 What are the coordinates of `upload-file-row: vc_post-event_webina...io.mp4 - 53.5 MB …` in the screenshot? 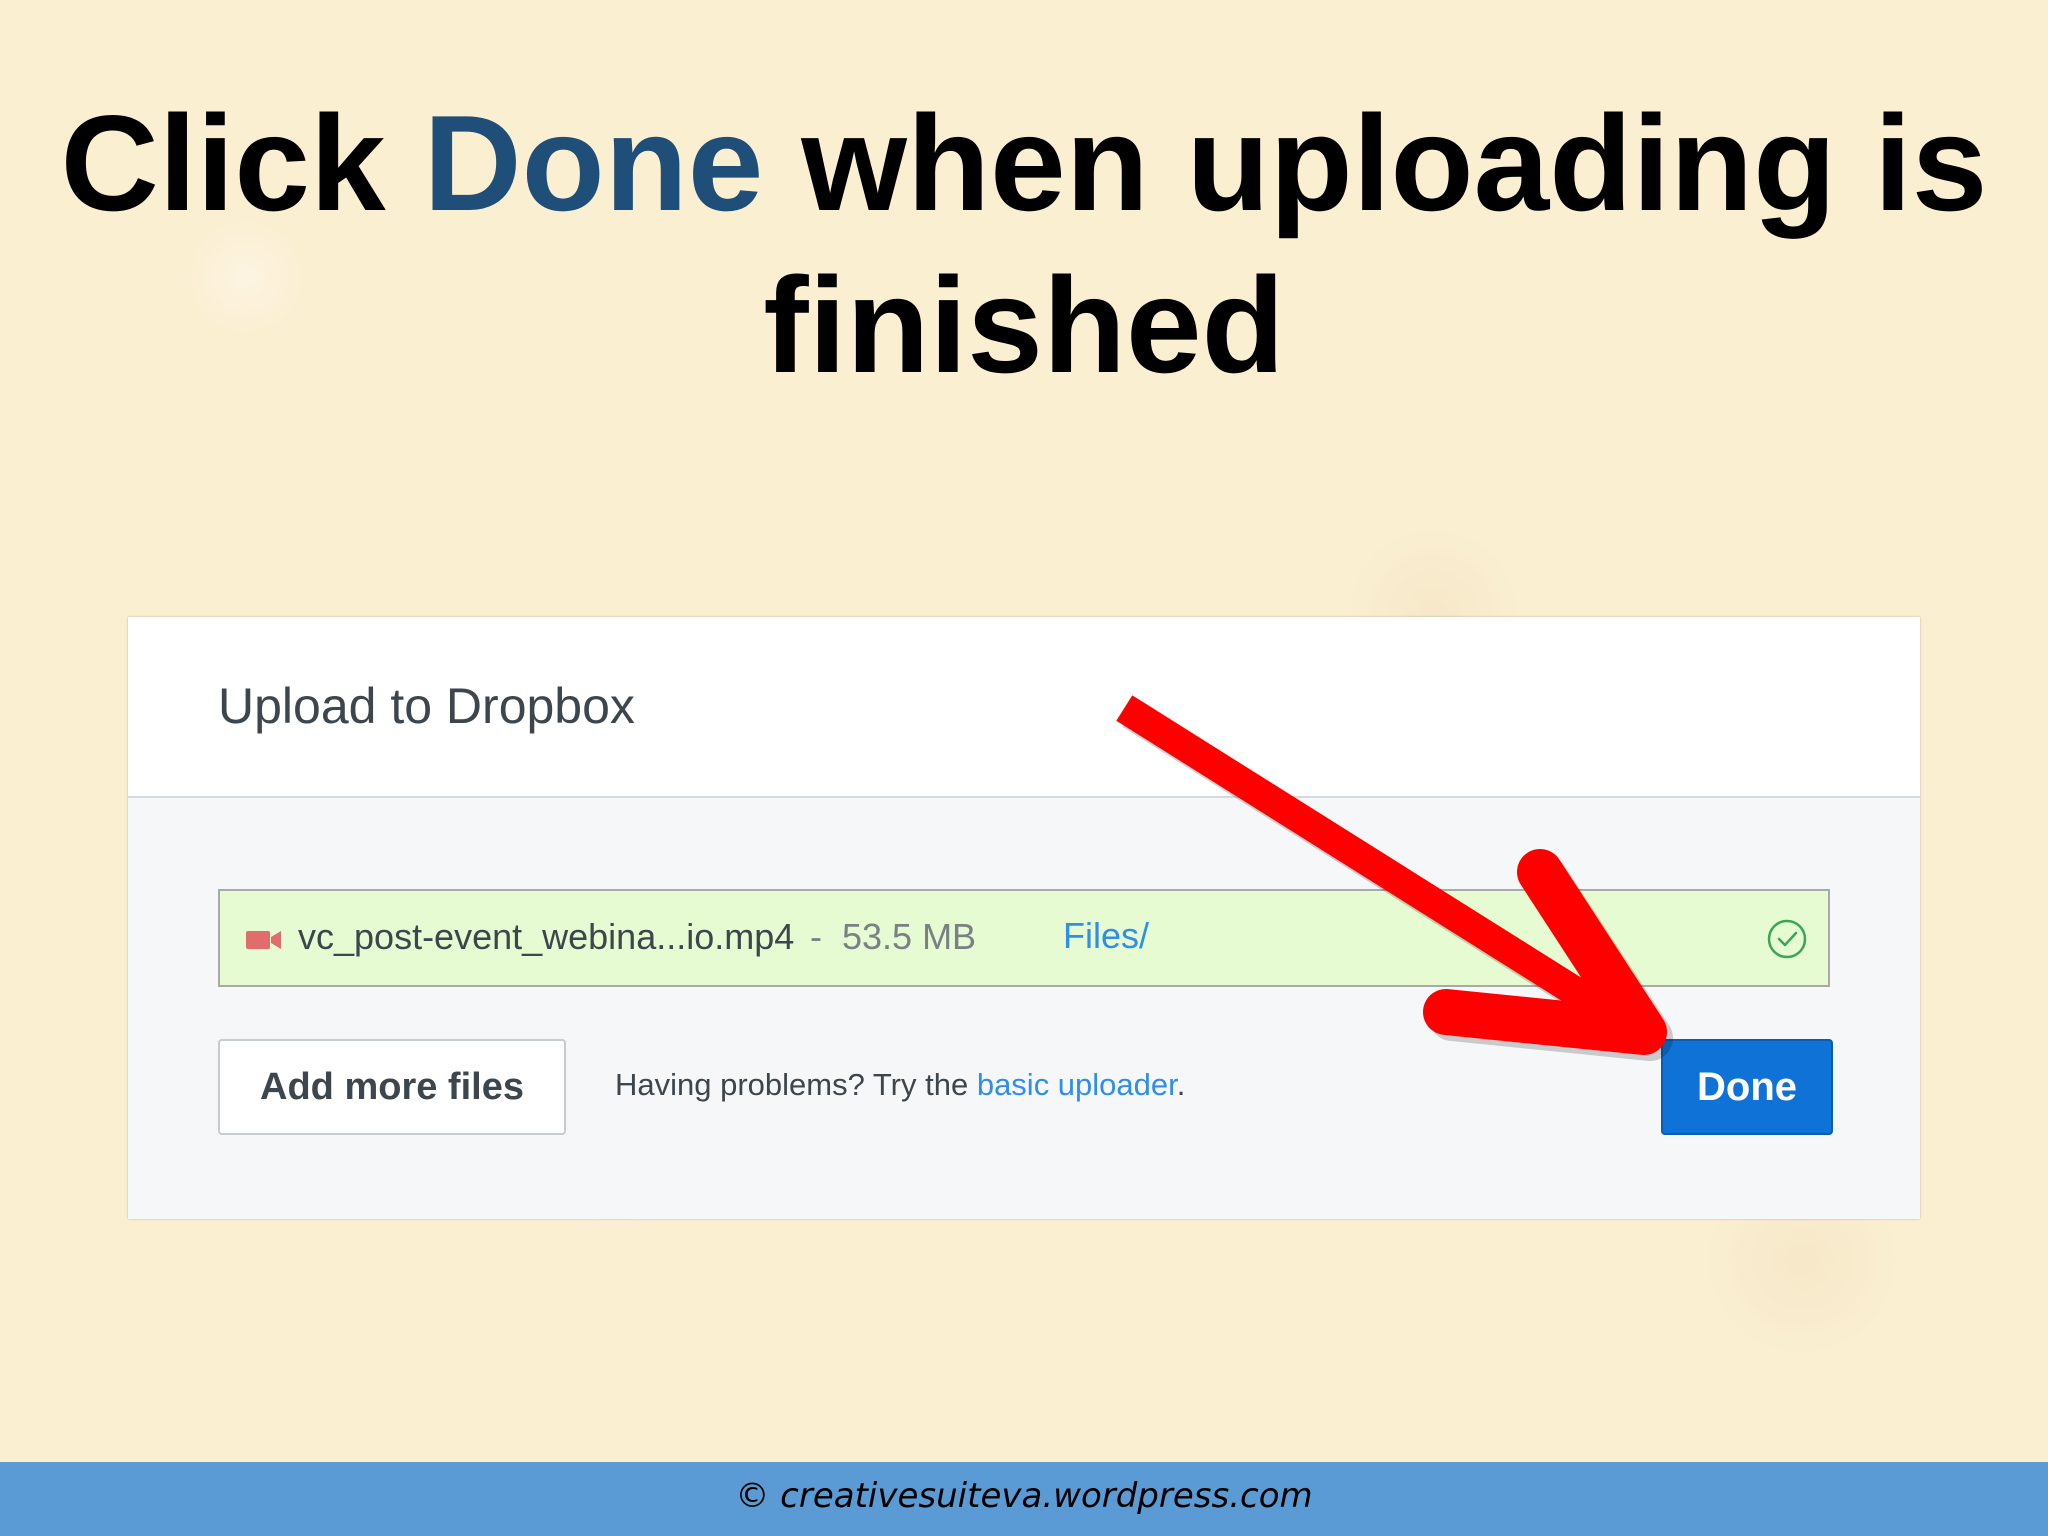 It's located at (1024, 938).